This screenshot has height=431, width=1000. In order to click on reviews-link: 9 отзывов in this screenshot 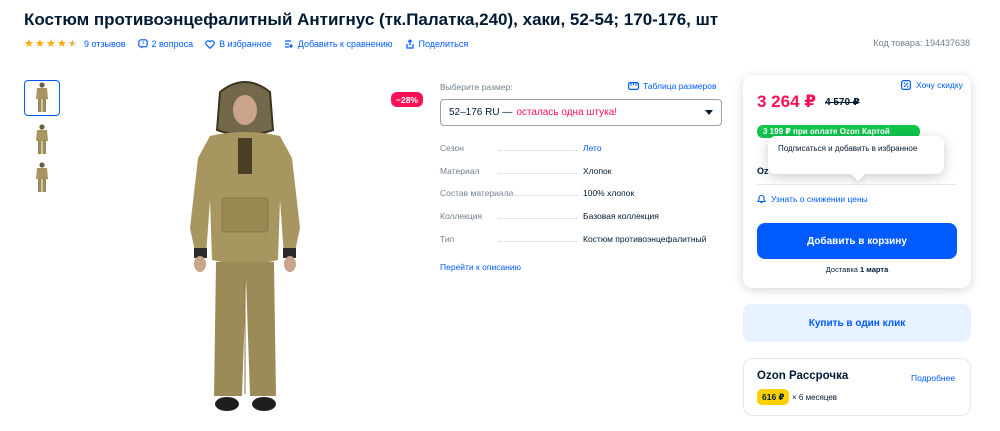, I will do `click(105, 44)`.